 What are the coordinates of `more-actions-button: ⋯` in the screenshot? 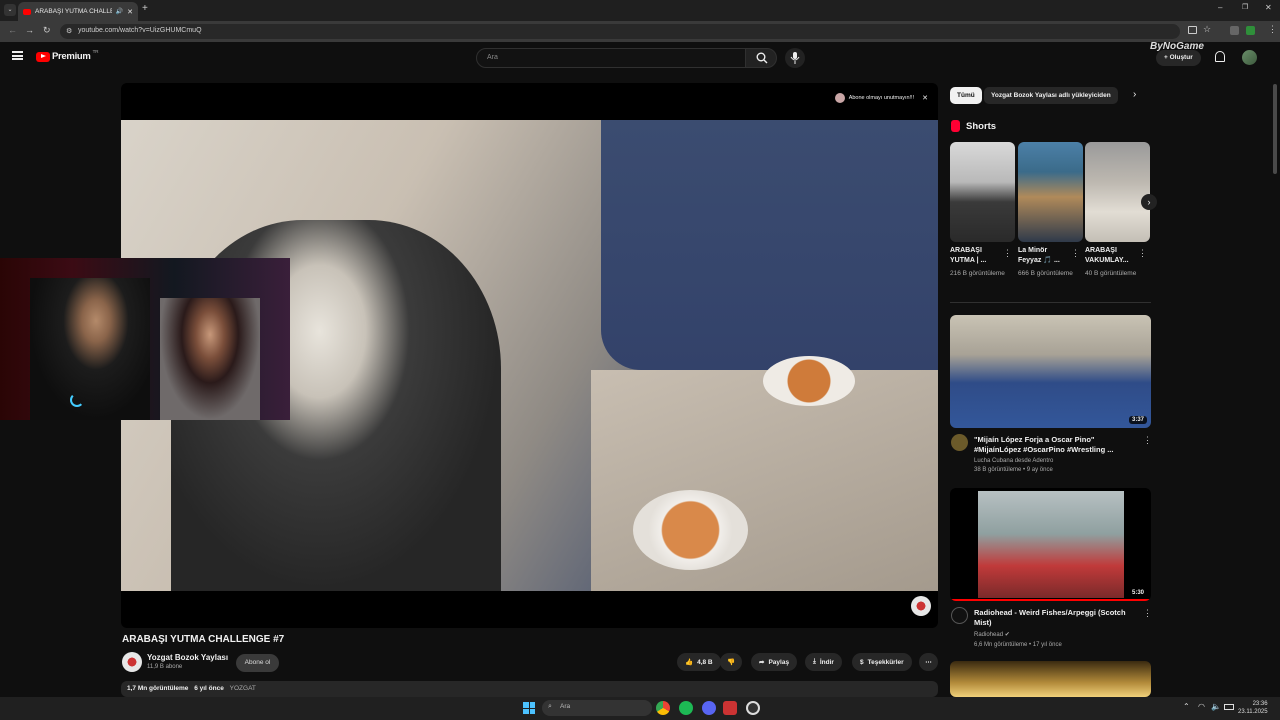 It's located at (928, 662).